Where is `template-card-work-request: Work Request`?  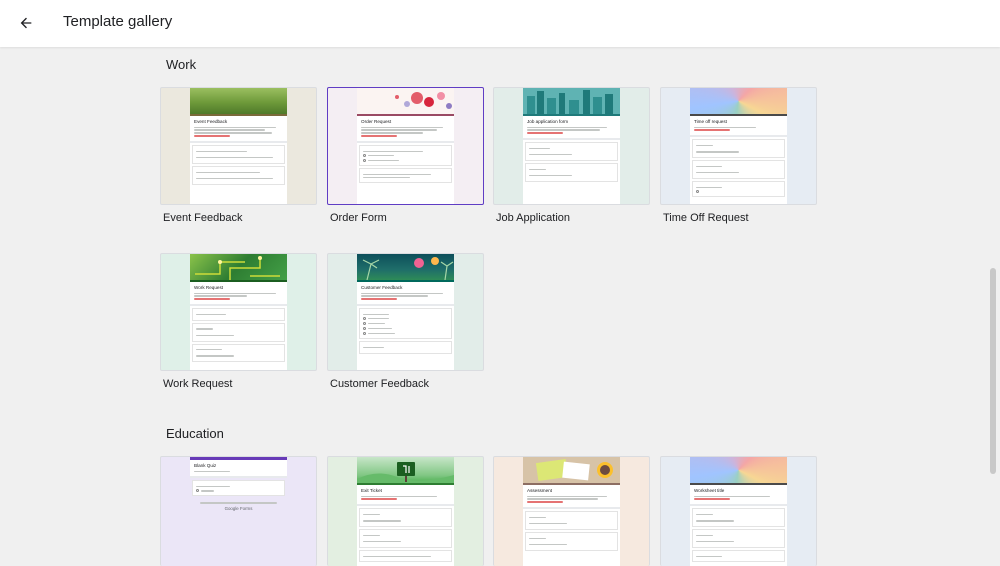 template-card-work-request: Work Request is located at coordinates (238, 312).